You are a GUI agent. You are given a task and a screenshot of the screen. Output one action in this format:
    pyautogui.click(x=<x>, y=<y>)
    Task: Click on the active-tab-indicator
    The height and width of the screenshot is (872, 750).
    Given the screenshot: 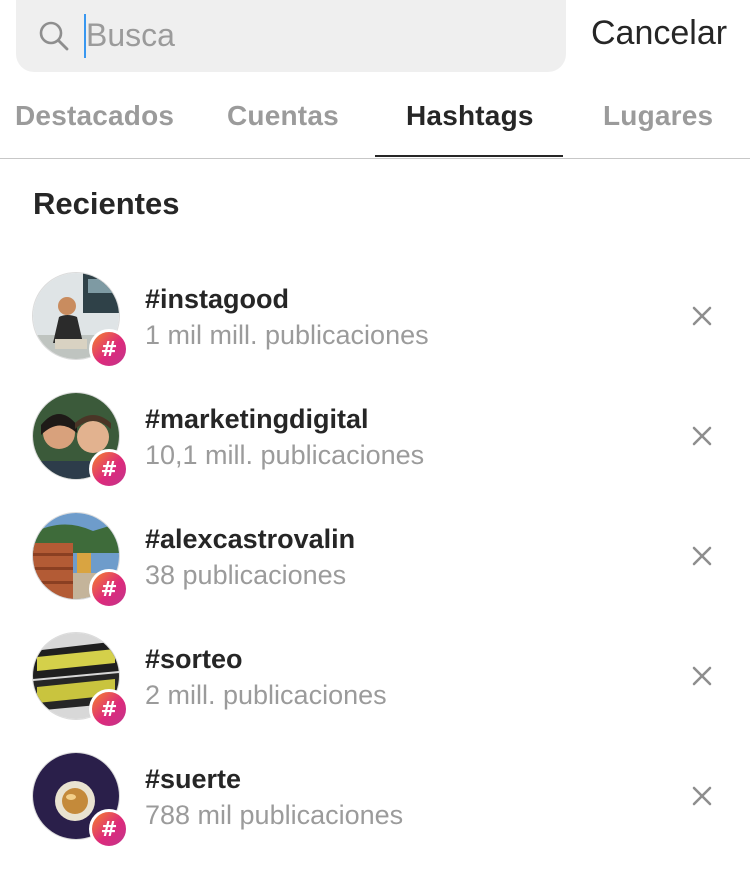 What is the action you would take?
    pyautogui.click(x=469, y=156)
    